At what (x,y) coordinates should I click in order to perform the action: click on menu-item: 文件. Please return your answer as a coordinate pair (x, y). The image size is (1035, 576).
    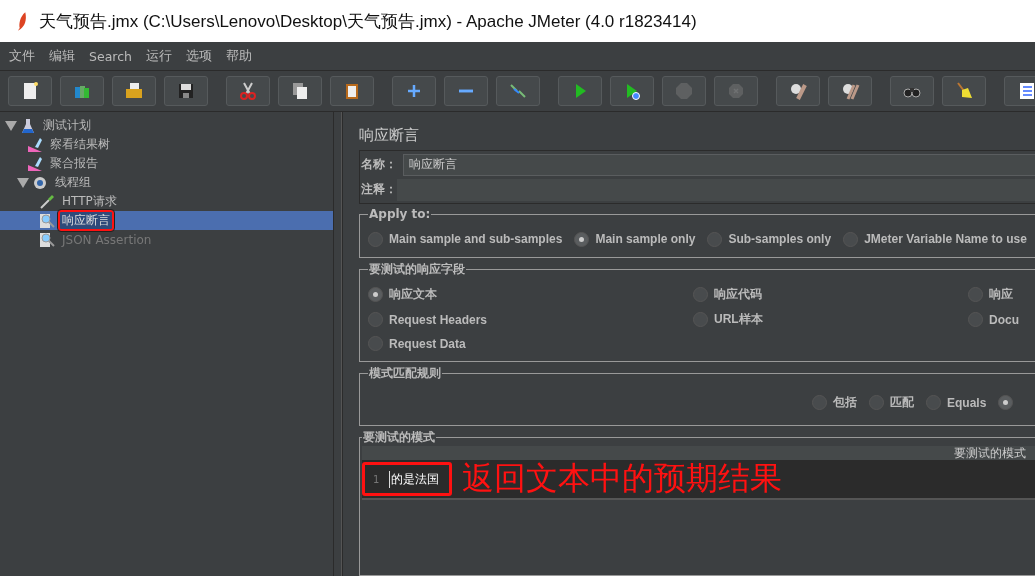
    Looking at the image, I should click on (22, 56).